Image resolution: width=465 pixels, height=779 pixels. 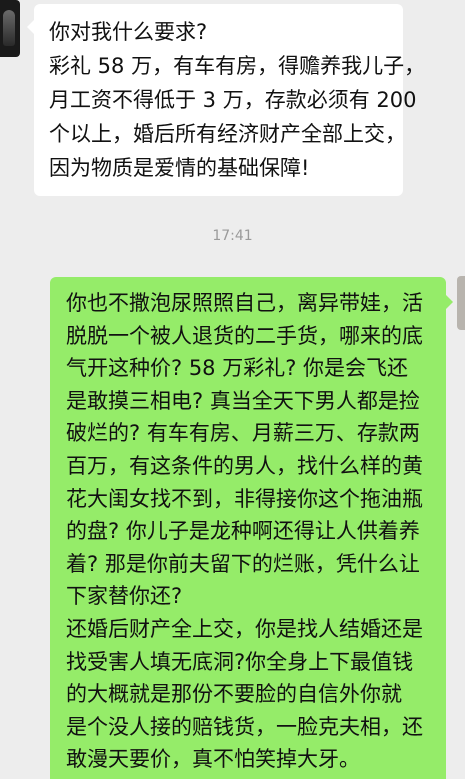 I want to click on message-line: 的盘? 你儿子是龙种啊还得让人供着养, so click(x=243, y=531).